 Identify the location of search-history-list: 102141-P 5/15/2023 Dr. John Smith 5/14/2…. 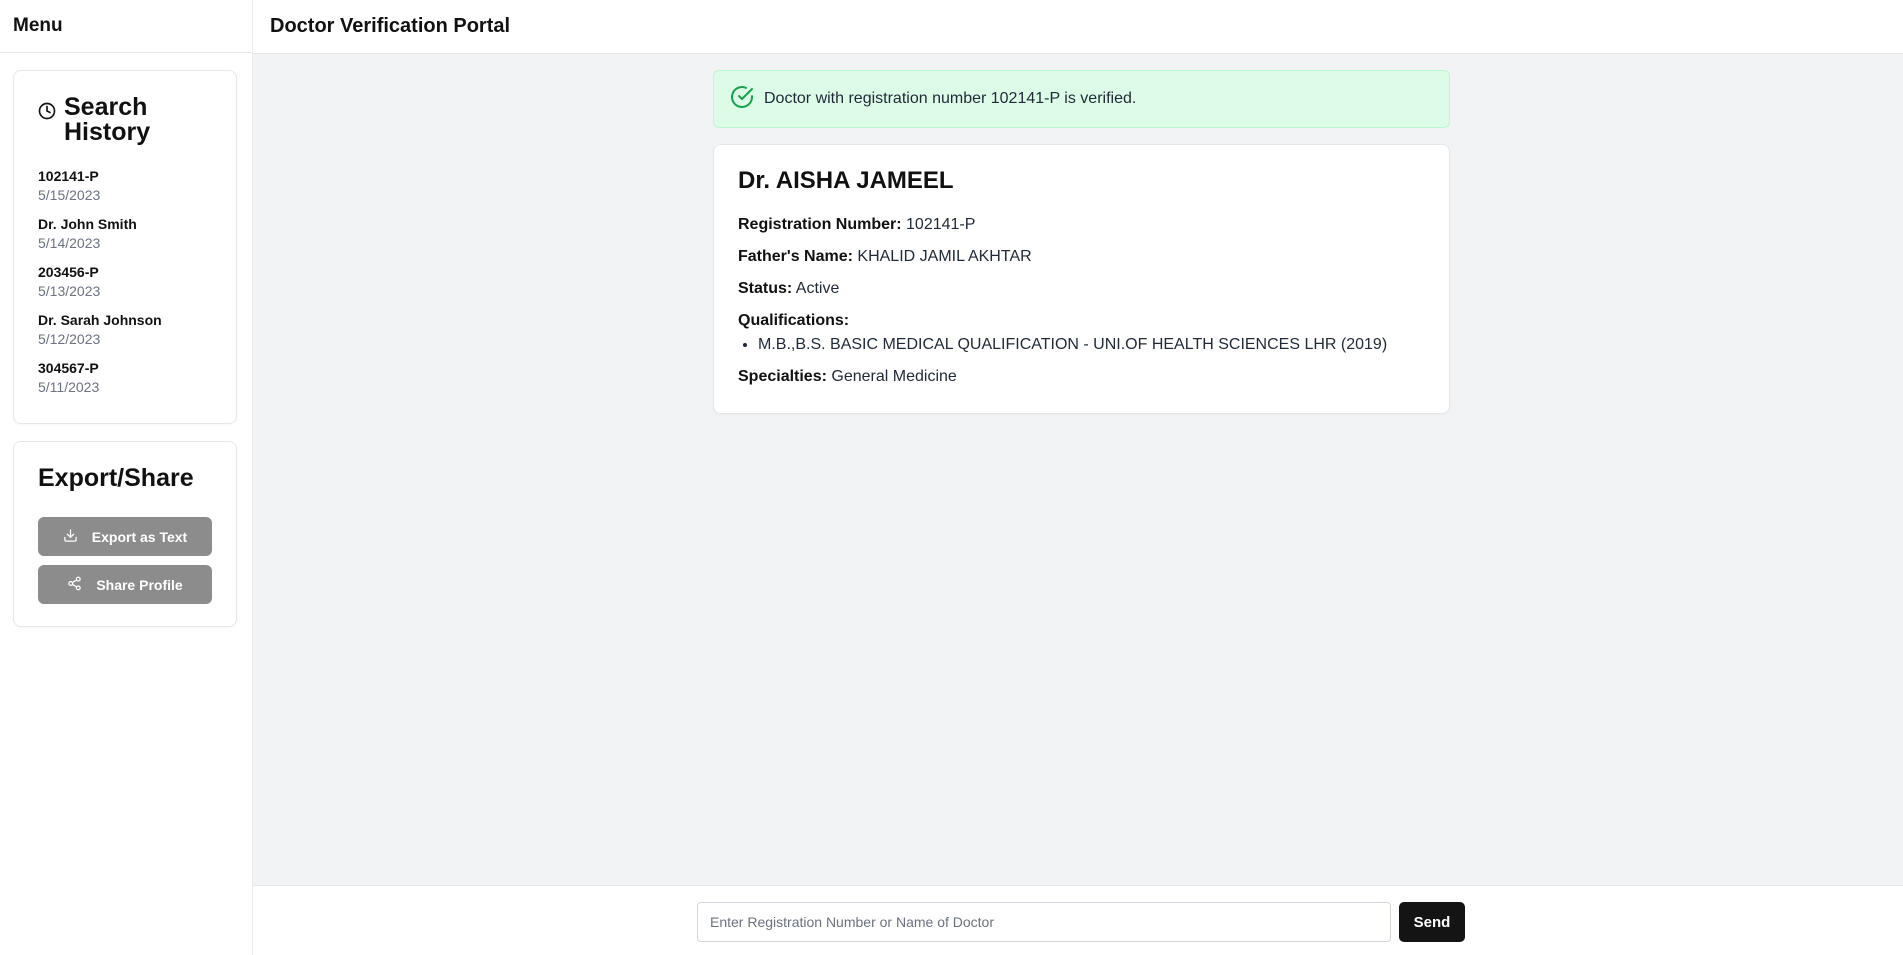
(125, 282).